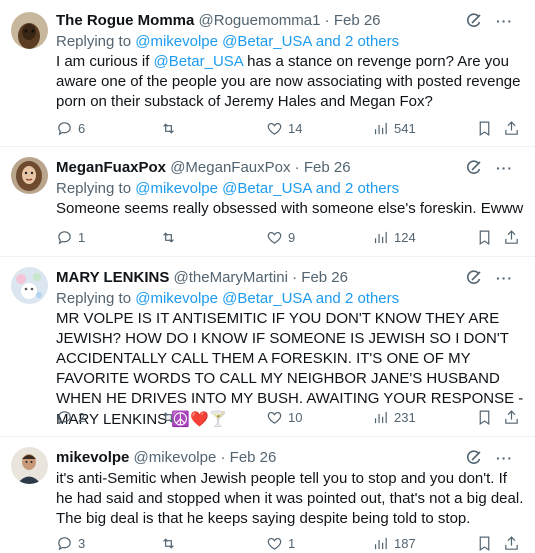 The width and height of the screenshot is (535, 553). Describe the element at coordinates (96, 41) in the screenshot. I see `replying-to-label: Replying to` at that location.